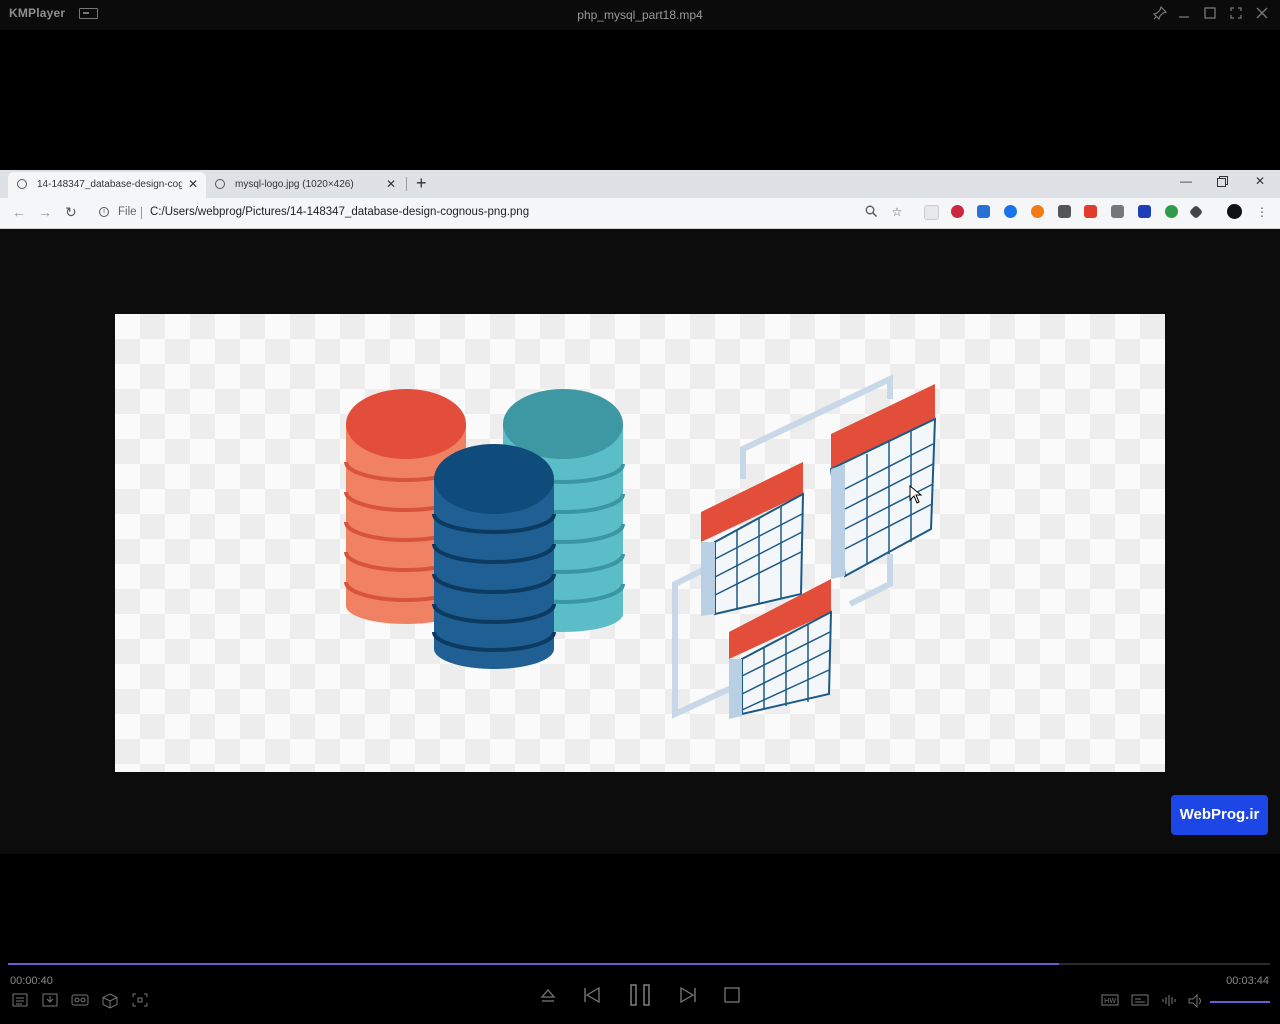 Image resolution: width=1280 pixels, height=1024 pixels. I want to click on vue-extension-icon, so click(1117, 211).